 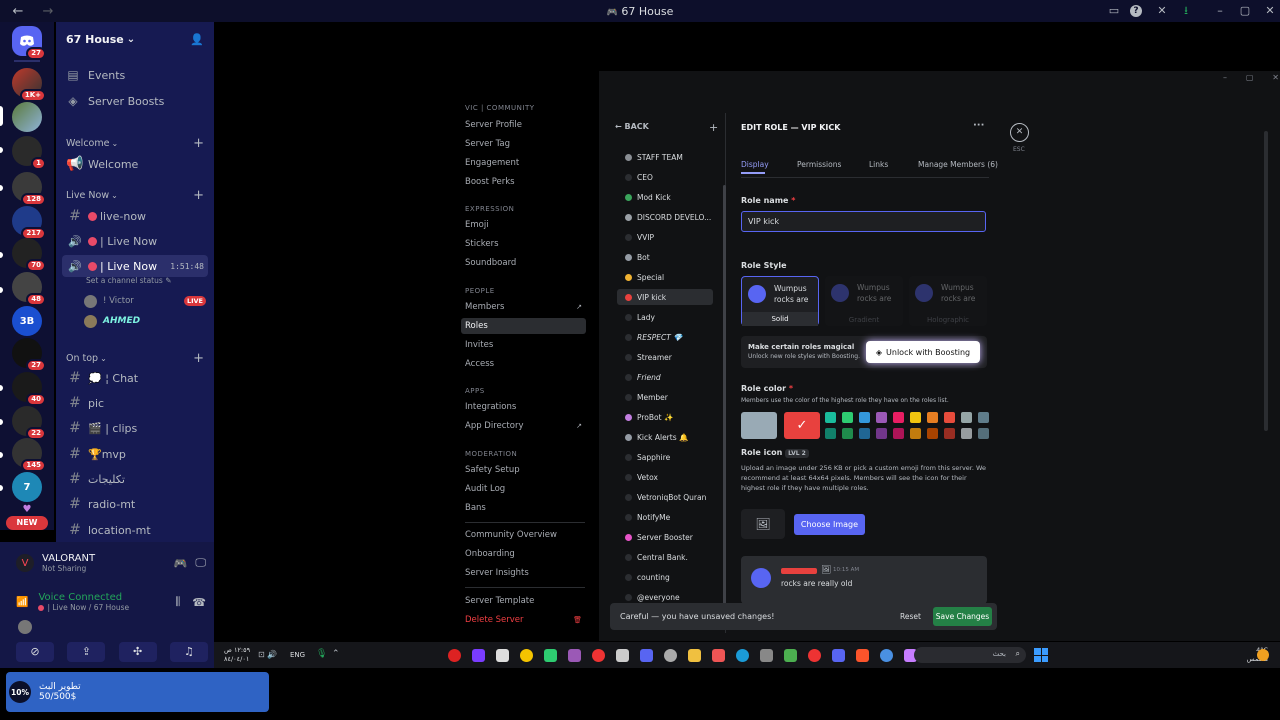 I want to click on voice-member-ahmed: AHMED, so click(x=145, y=321).